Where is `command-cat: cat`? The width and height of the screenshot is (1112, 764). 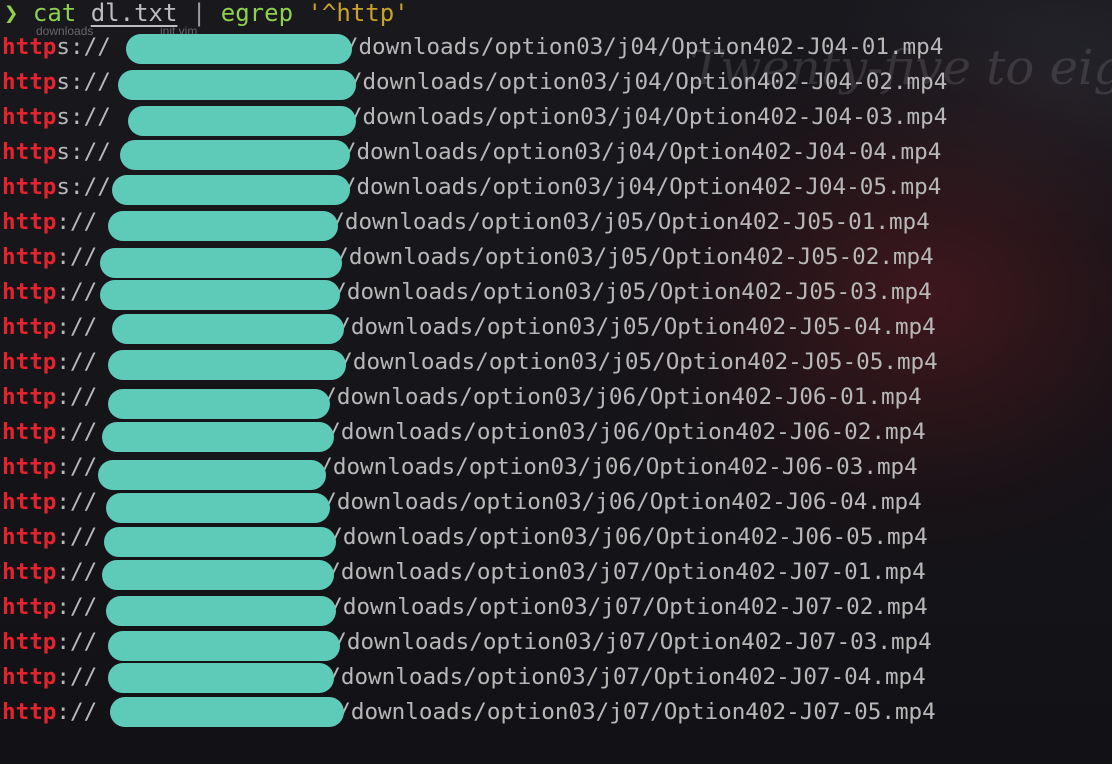 command-cat: cat is located at coordinates (54, 13).